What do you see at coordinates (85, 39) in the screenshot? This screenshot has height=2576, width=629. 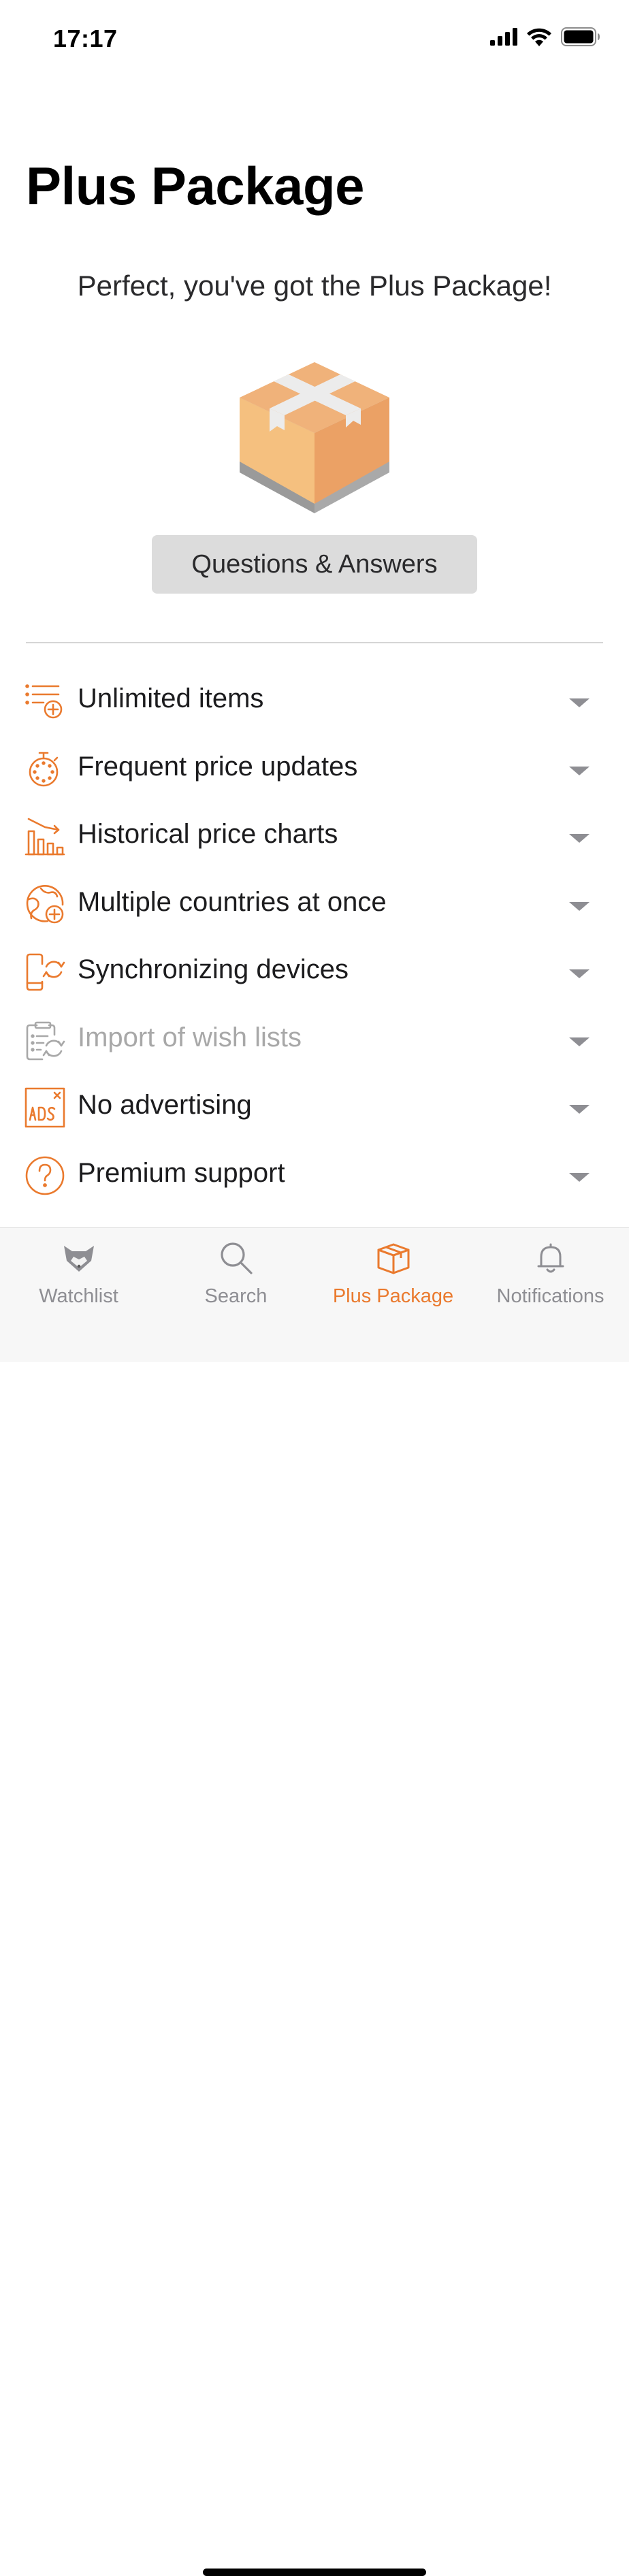 I see `status-time: 17:17` at bounding box center [85, 39].